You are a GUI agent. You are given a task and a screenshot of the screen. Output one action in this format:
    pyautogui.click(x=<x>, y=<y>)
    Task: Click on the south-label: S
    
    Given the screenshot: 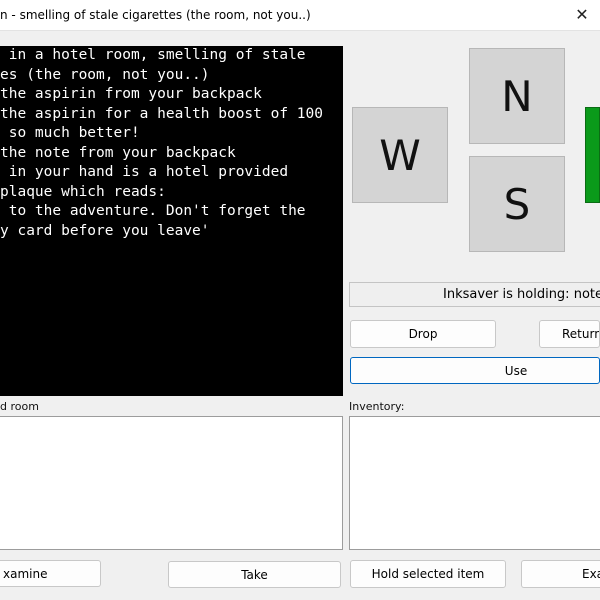 What is the action you would take?
    pyautogui.click(x=517, y=204)
    